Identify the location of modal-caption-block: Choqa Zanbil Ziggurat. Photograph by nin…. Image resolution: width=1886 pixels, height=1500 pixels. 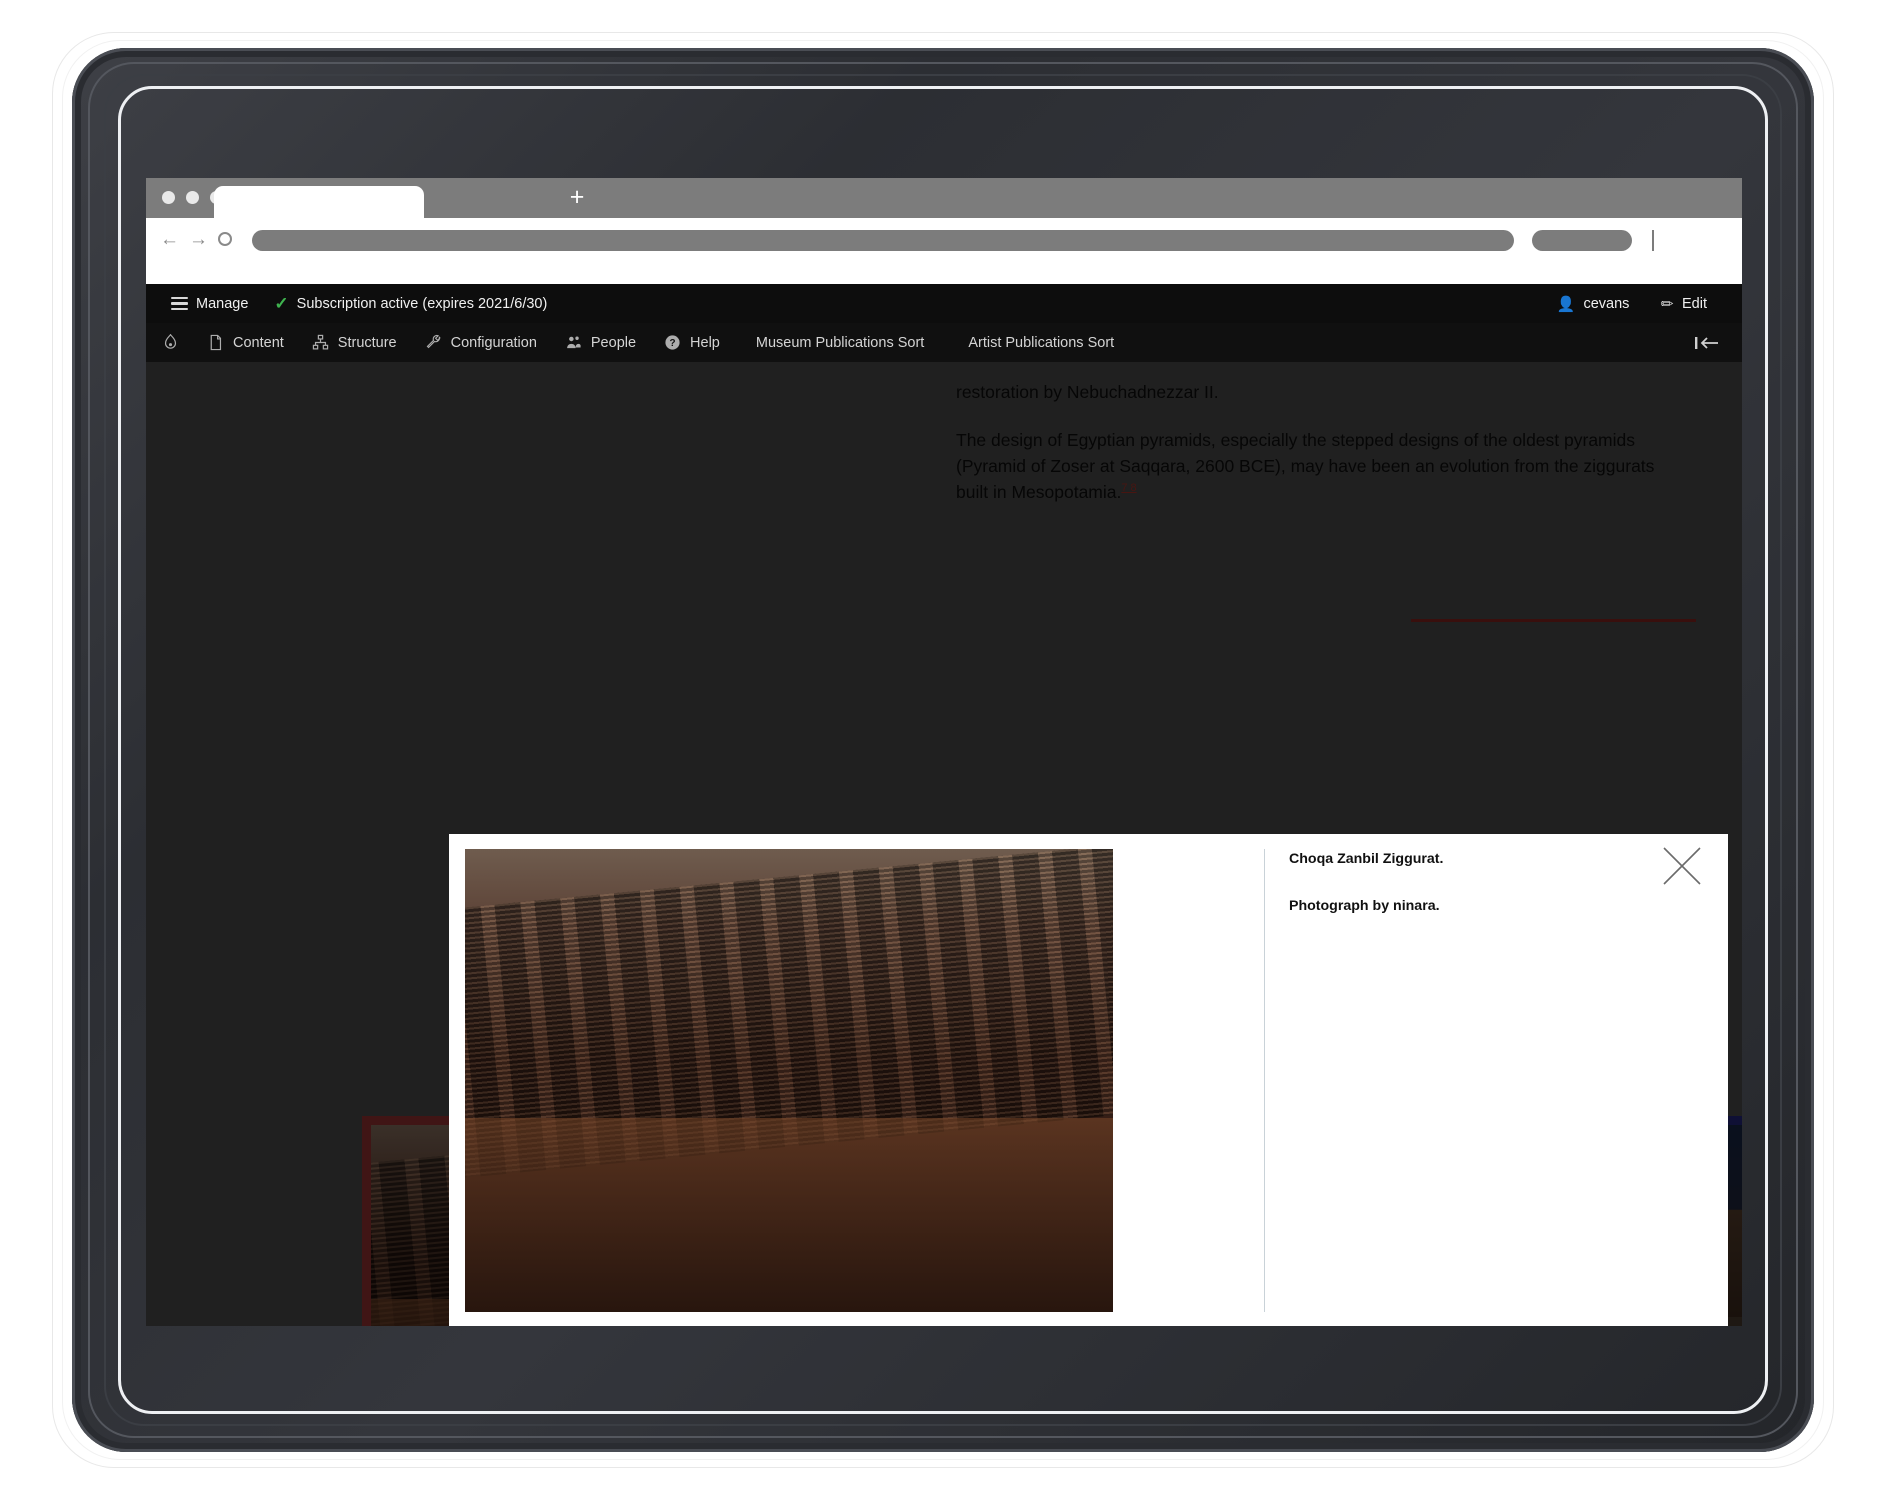
(1479, 883).